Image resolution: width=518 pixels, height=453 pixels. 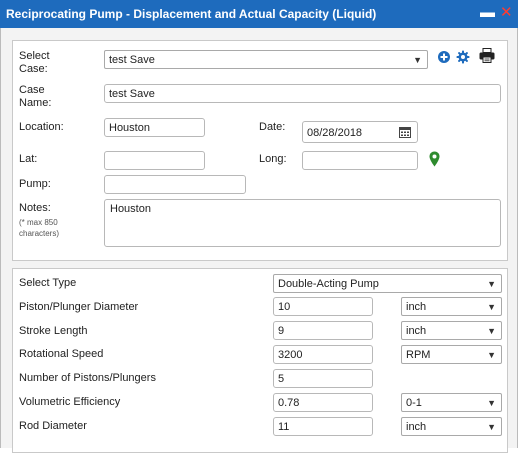 What do you see at coordinates (323, 426) in the screenshot?
I see `rod-diameter-input: 11` at bounding box center [323, 426].